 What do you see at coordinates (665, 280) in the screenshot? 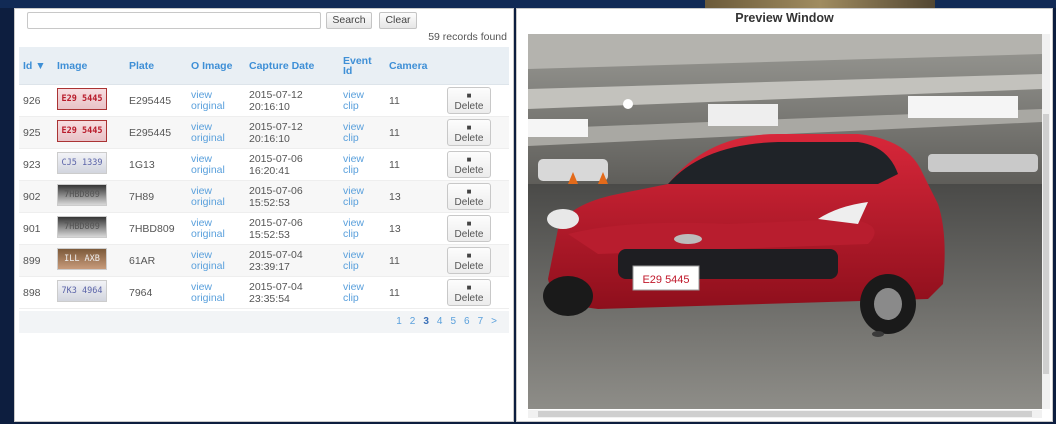
I see `preview-plate-text: E29 5445` at bounding box center [665, 280].